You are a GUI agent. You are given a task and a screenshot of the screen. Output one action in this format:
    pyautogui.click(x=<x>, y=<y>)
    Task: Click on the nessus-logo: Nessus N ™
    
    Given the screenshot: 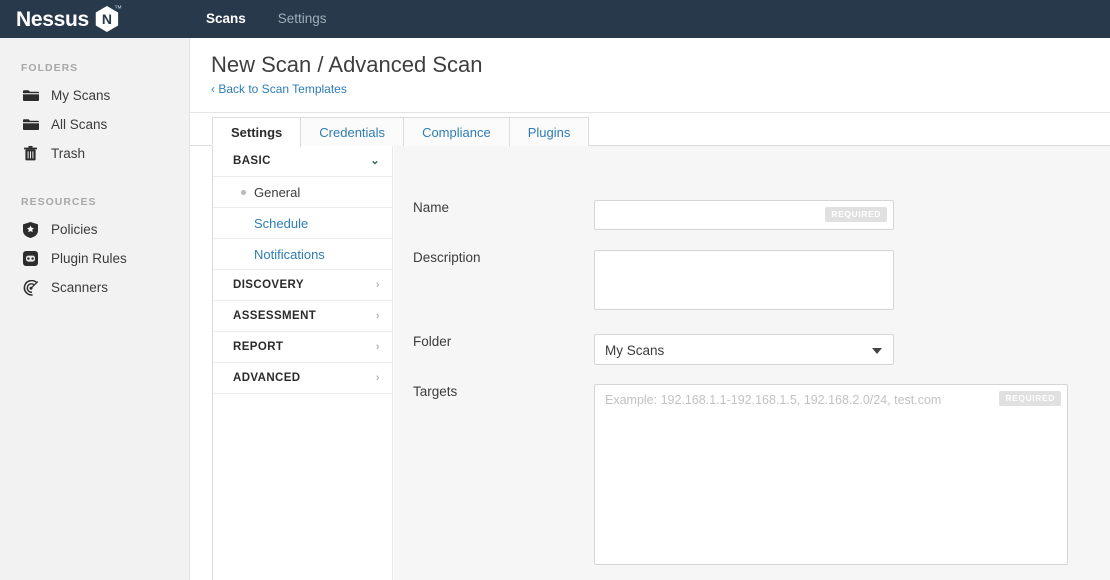 What is the action you would take?
    pyautogui.click(x=95, y=19)
    